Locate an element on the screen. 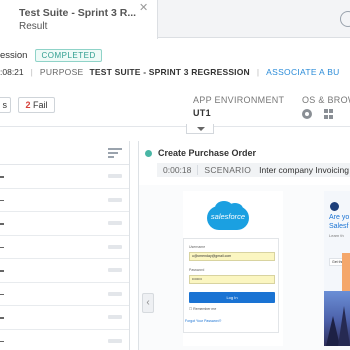  remember-me: ☐ Remember me is located at coordinates (203, 309).